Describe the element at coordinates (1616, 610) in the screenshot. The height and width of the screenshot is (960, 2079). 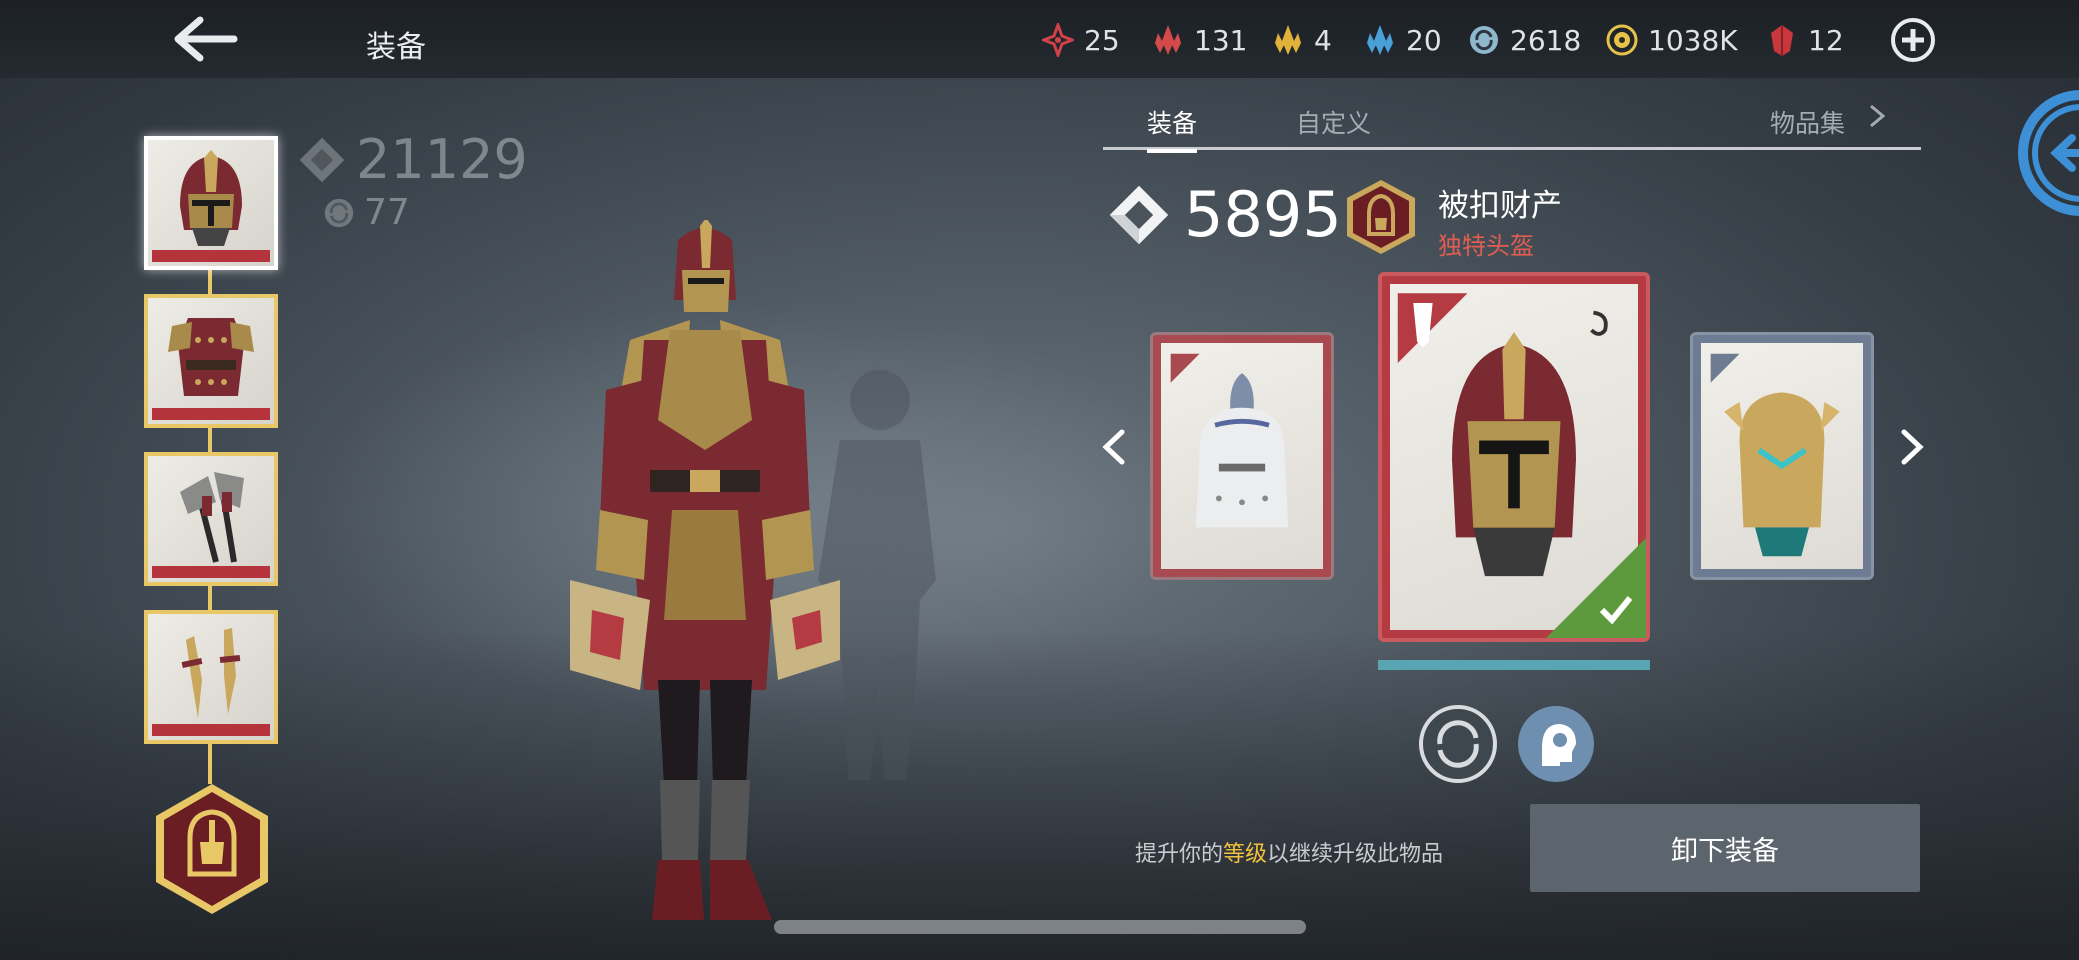
I see `checkmark-icon` at that location.